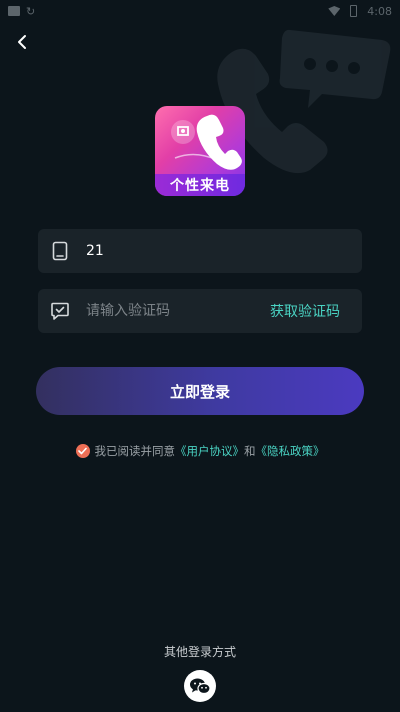  What do you see at coordinates (312, 311) in the screenshot?
I see `get-code-button: 获取验证码` at bounding box center [312, 311].